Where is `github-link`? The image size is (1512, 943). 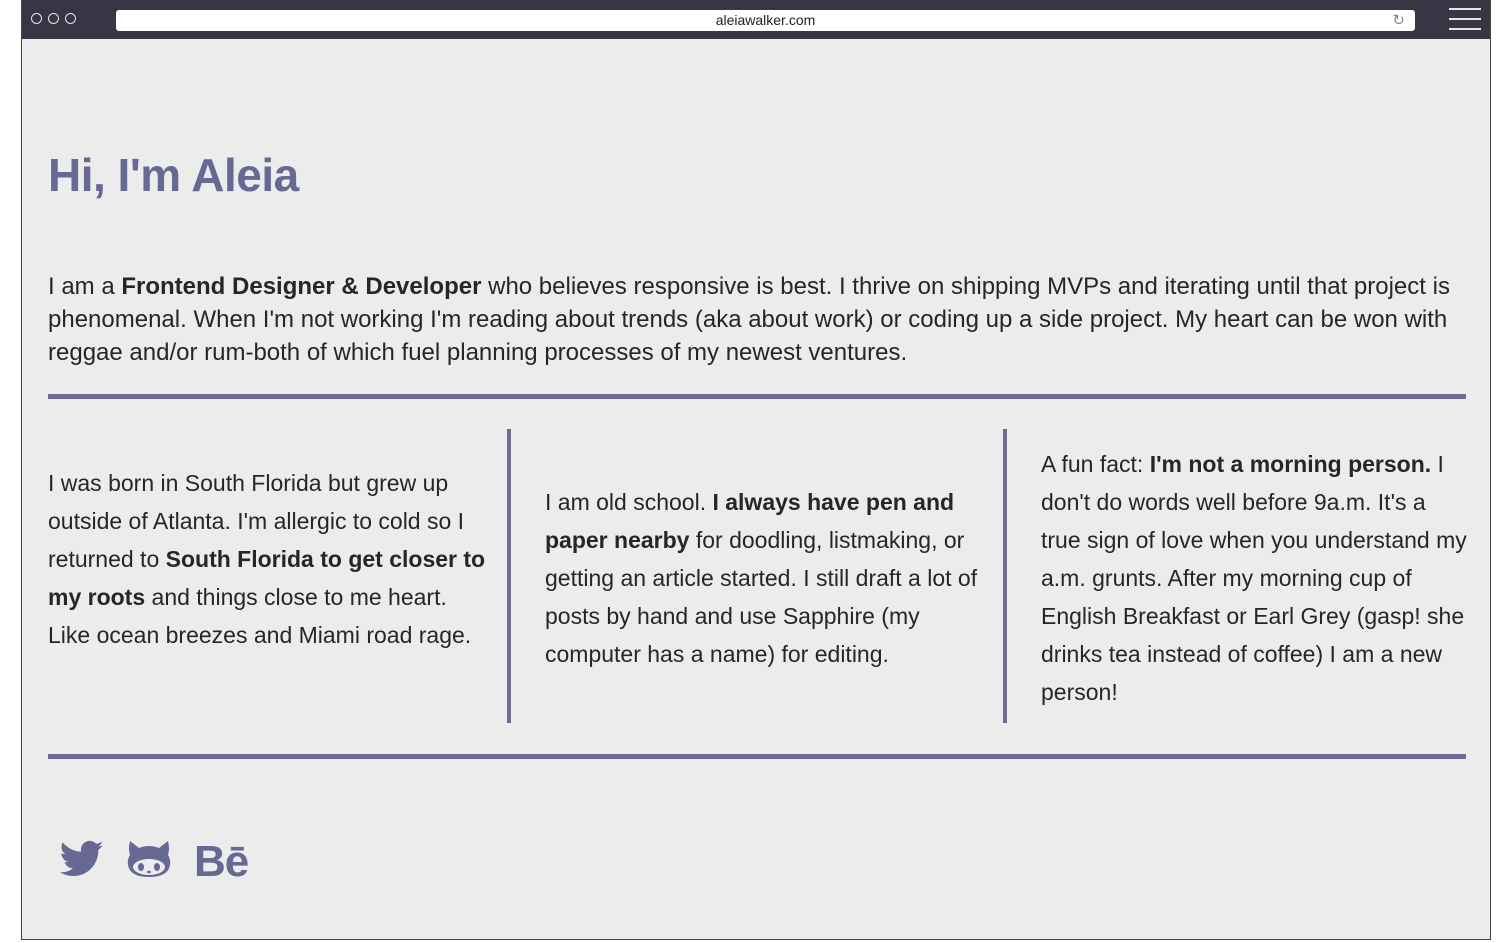 github-link is located at coordinates (149, 861).